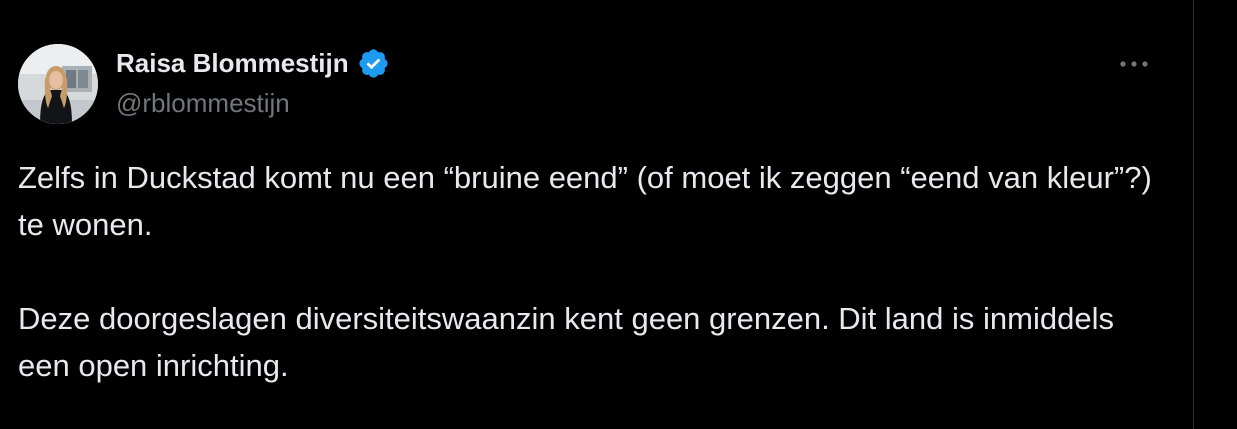  I want to click on avatar, so click(58, 84).